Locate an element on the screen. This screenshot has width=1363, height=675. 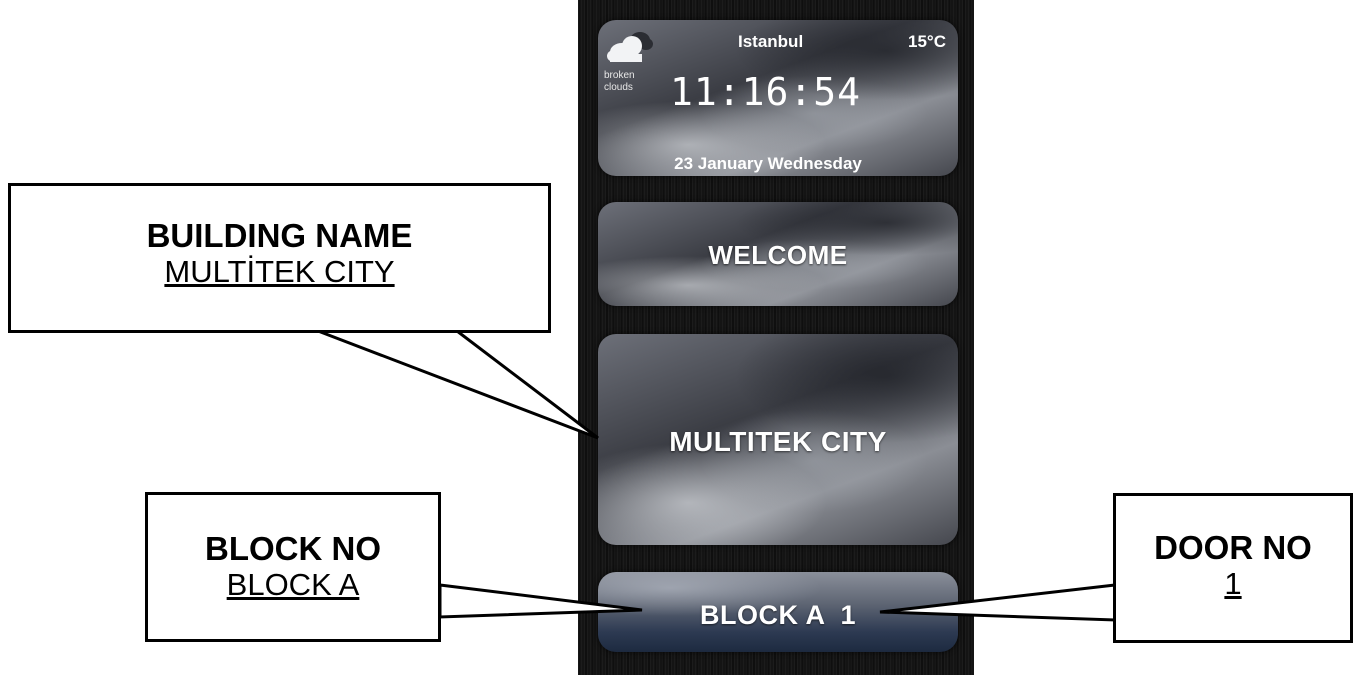
broken-clouds-icon is located at coordinates (630, 47).